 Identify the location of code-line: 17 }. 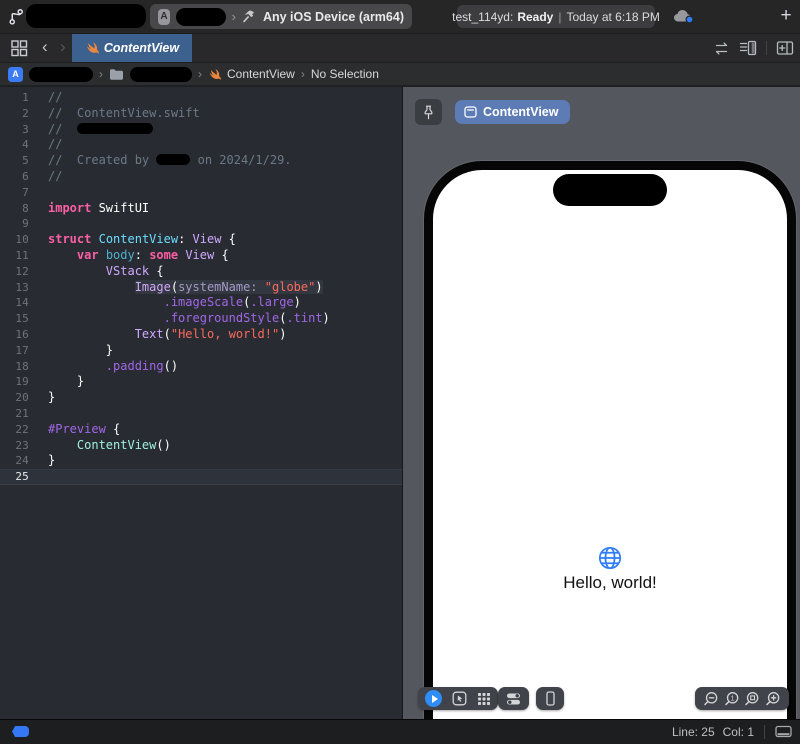
(201, 351).